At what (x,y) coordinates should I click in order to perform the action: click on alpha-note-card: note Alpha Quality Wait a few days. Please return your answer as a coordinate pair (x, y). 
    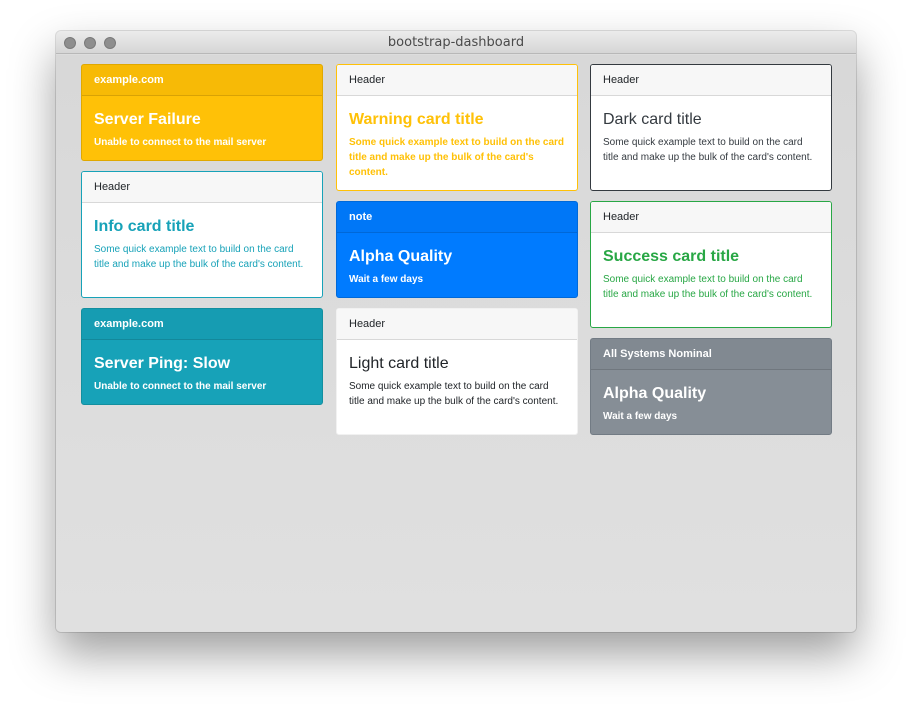
    Looking at the image, I should click on (457, 249).